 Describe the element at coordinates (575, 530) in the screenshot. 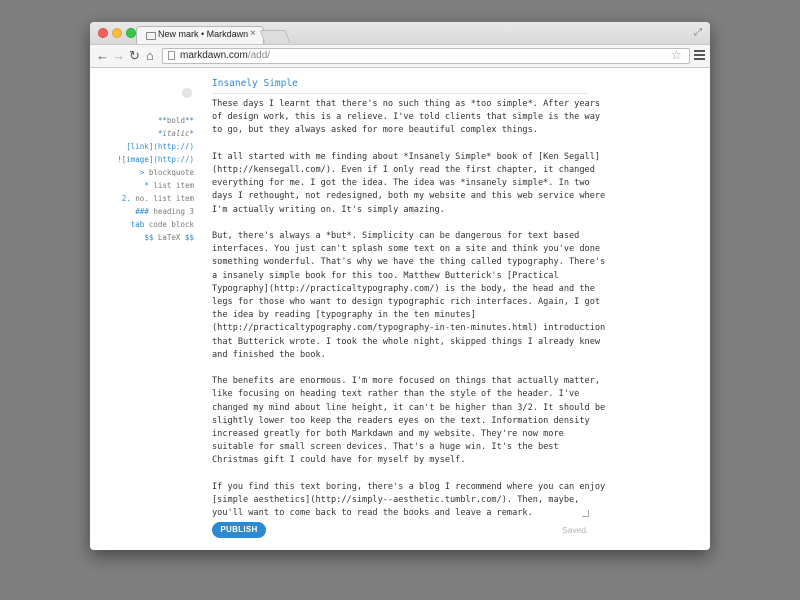

I see `save-status: Saved.` at that location.